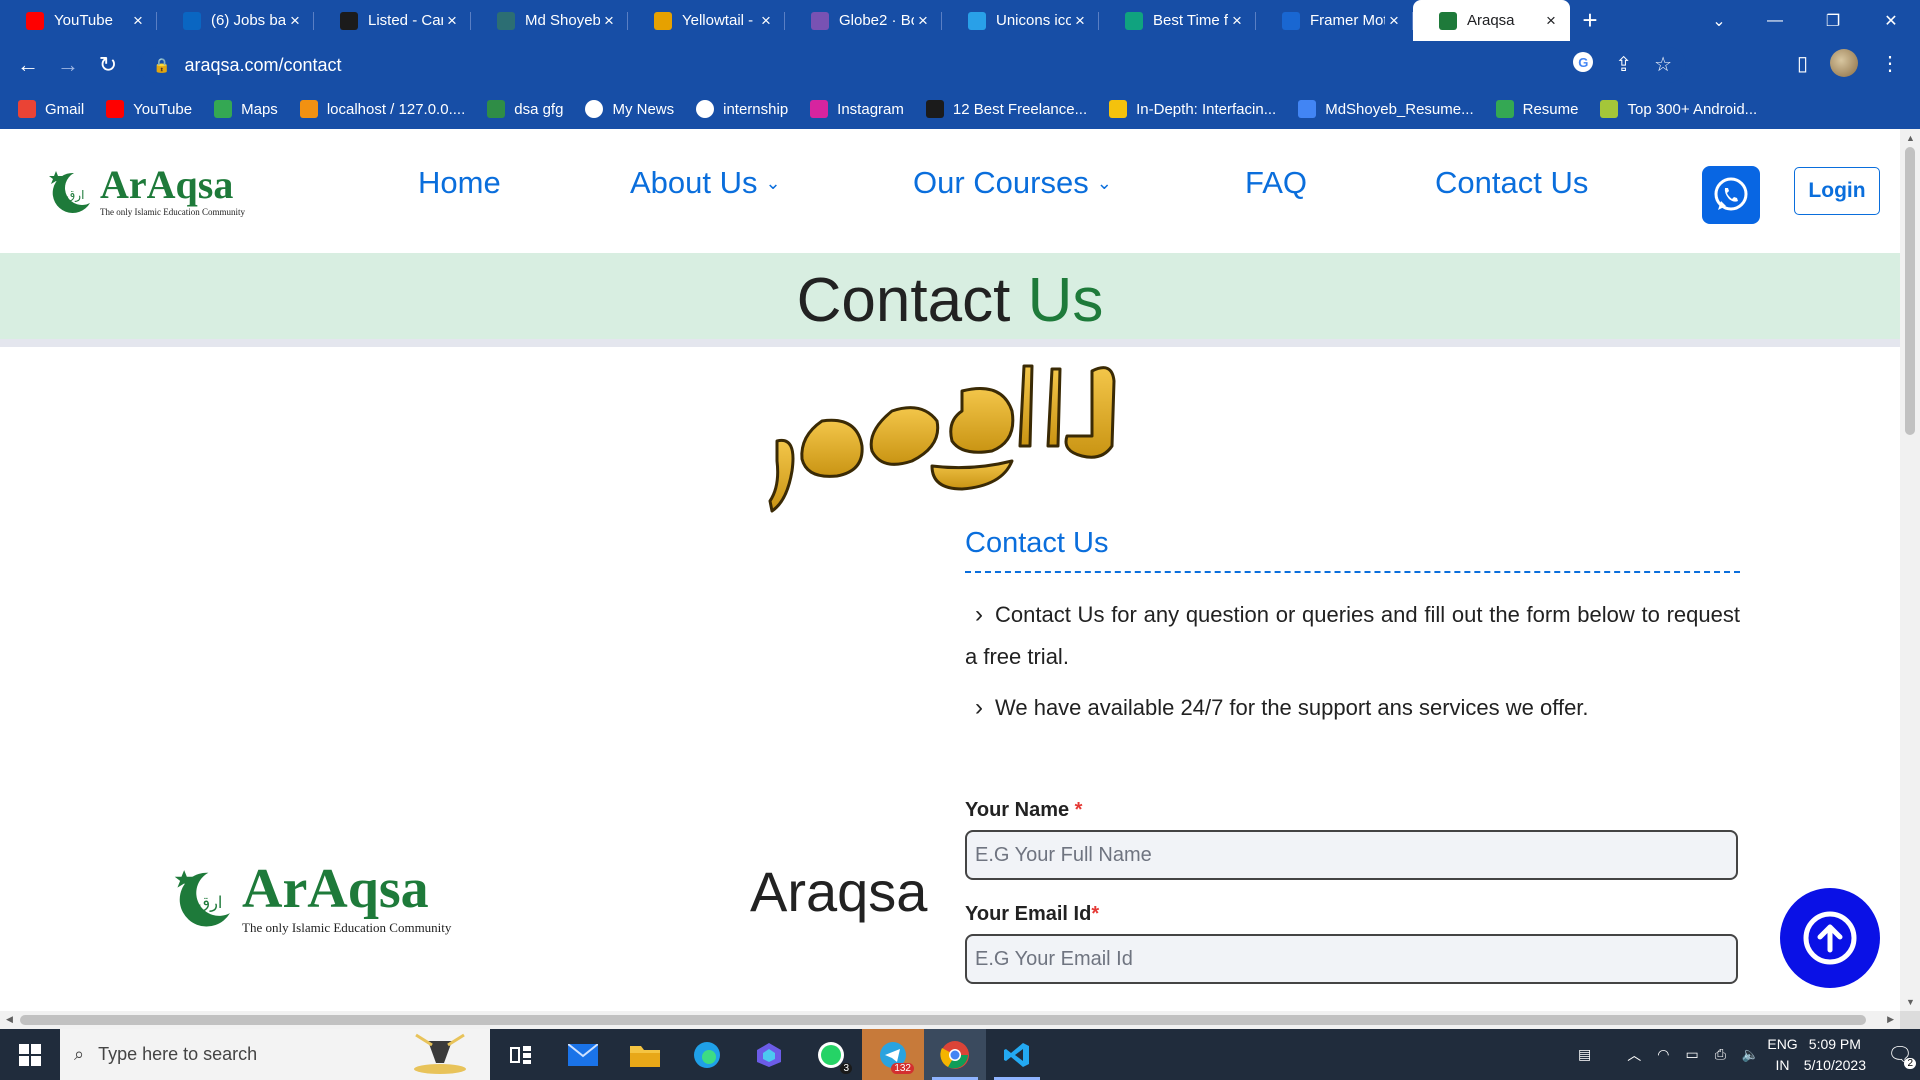  What do you see at coordinates (1623, 64) in the screenshot?
I see `share-icon: ⇪` at bounding box center [1623, 64].